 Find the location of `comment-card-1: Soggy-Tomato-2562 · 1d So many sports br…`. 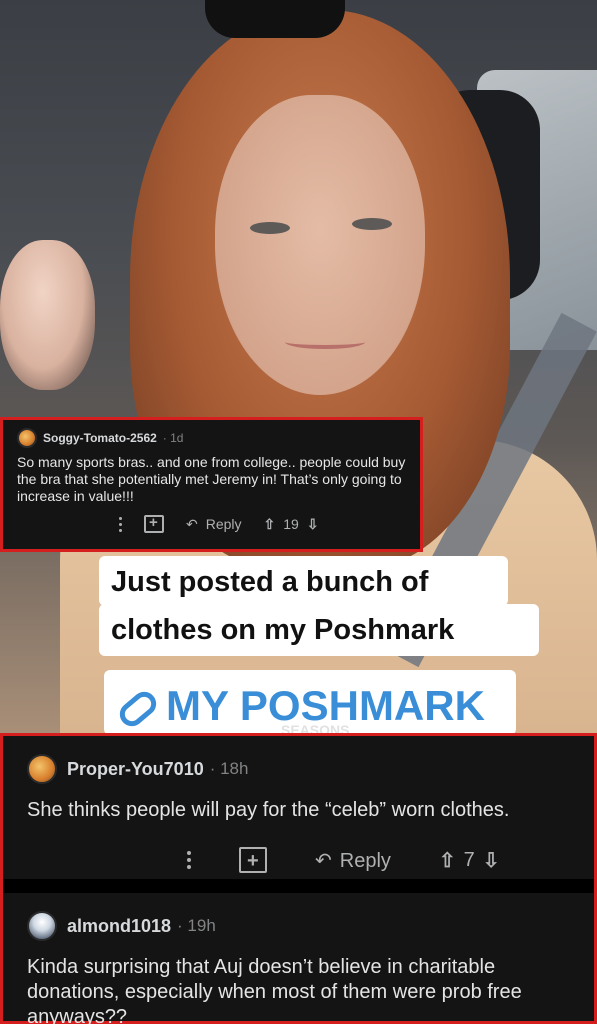

comment-card-1: Soggy-Tomato-2562 · 1d So many sports br… is located at coordinates (211, 484).